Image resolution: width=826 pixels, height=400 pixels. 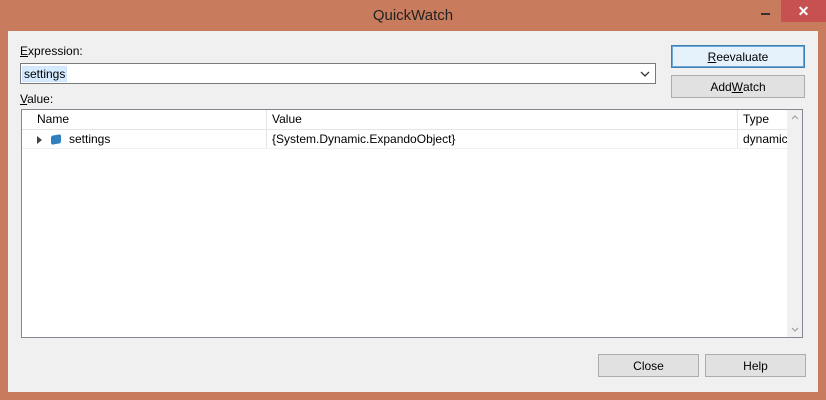 I want to click on cell-name: settings, so click(x=149, y=139).